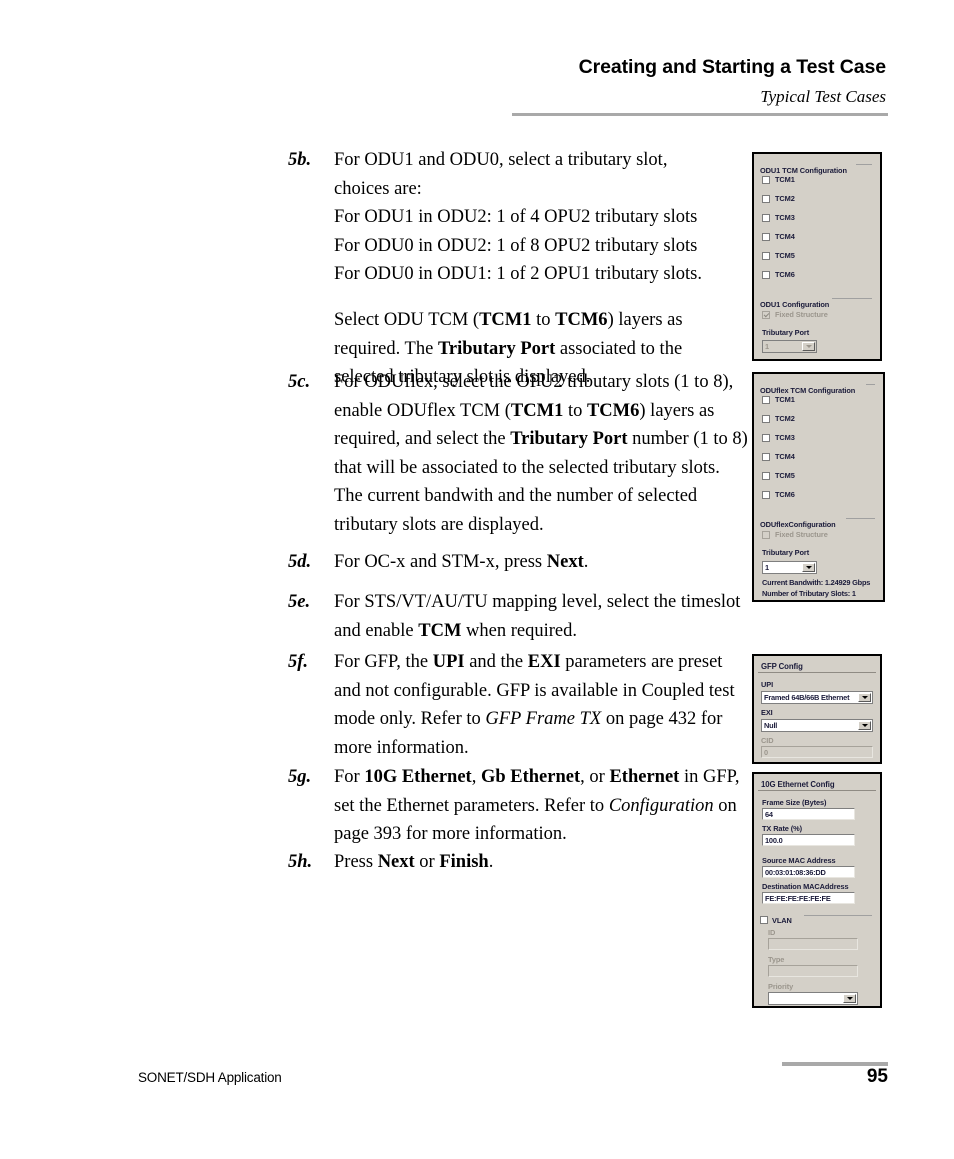  Describe the element at coordinates (767, 684) in the screenshot. I see `upi-label: UPI` at that location.